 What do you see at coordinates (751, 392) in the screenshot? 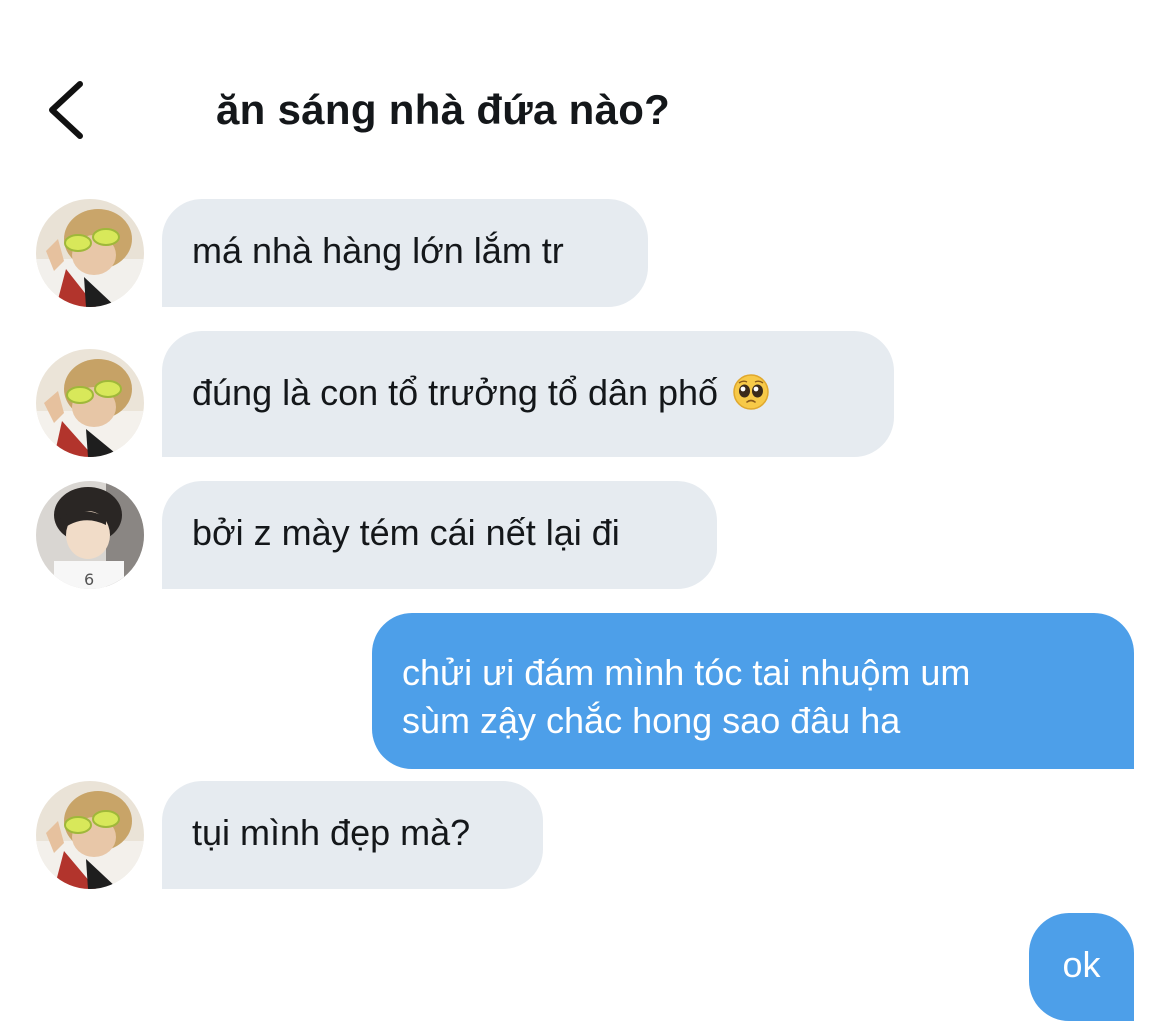
I see `pleading-face-emoji` at bounding box center [751, 392].